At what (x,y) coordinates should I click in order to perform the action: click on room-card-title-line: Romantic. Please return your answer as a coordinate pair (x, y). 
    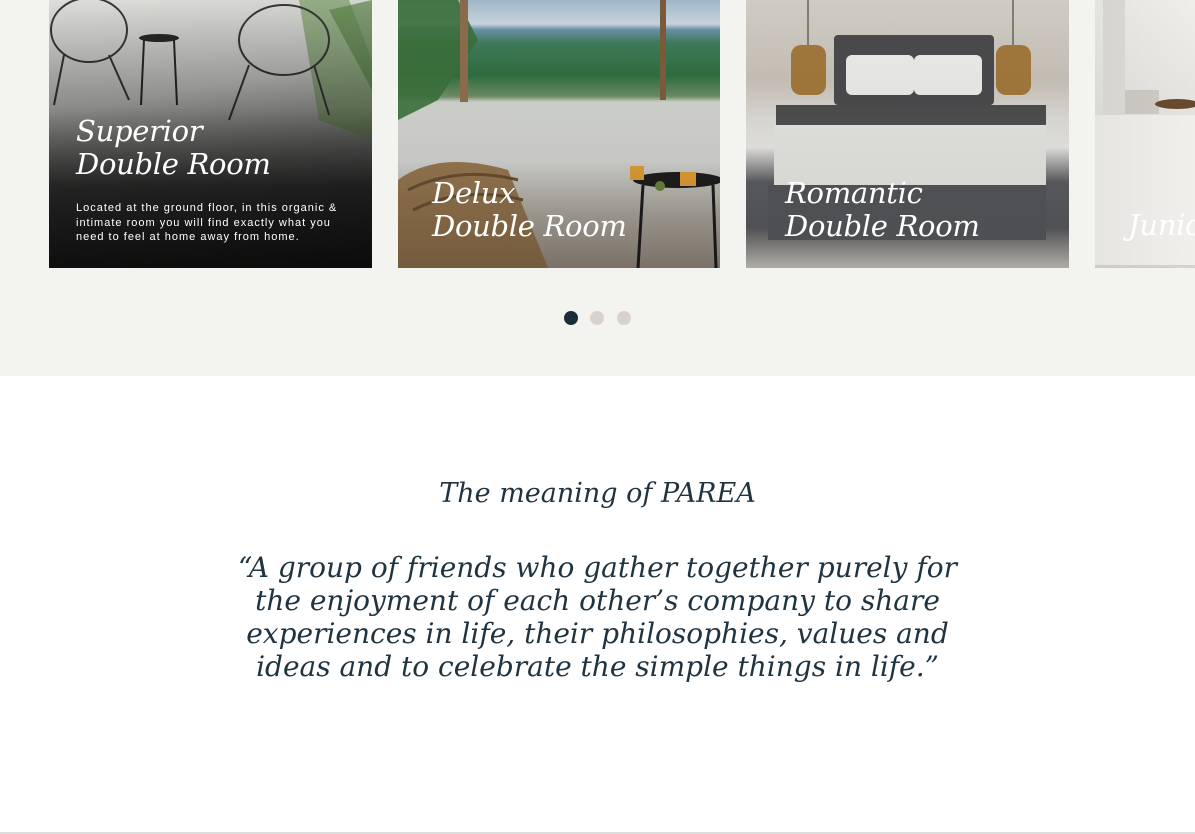
    Looking at the image, I should click on (854, 193).